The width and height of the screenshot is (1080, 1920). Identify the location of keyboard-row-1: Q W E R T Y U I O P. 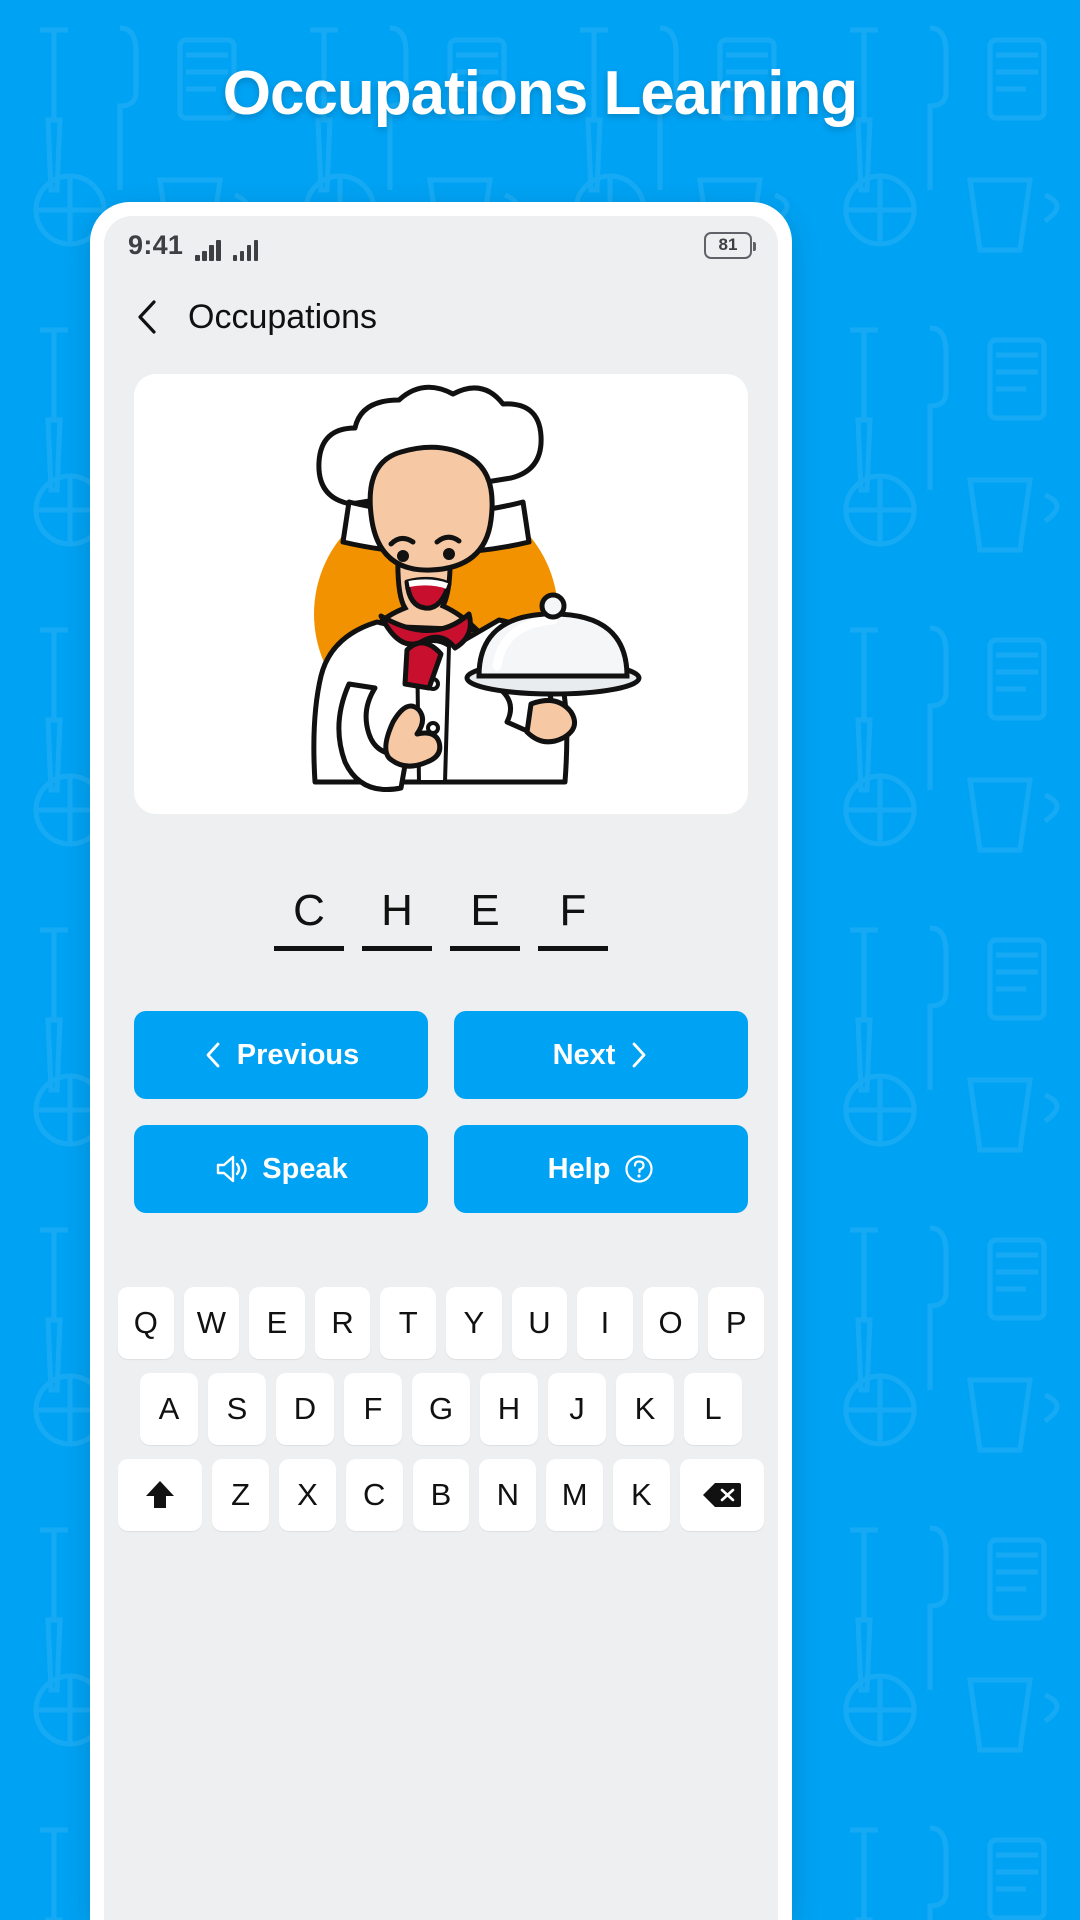
(441, 1323).